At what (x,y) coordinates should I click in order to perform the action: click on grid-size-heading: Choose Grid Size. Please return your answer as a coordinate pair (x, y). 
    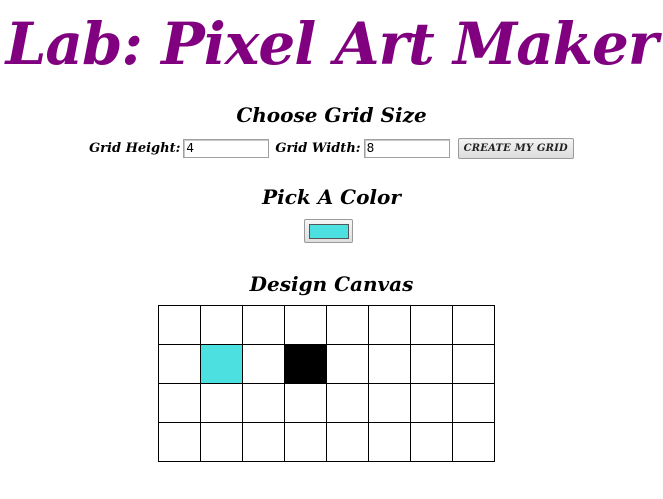
    Looking at the image, I should click on (331, 115).